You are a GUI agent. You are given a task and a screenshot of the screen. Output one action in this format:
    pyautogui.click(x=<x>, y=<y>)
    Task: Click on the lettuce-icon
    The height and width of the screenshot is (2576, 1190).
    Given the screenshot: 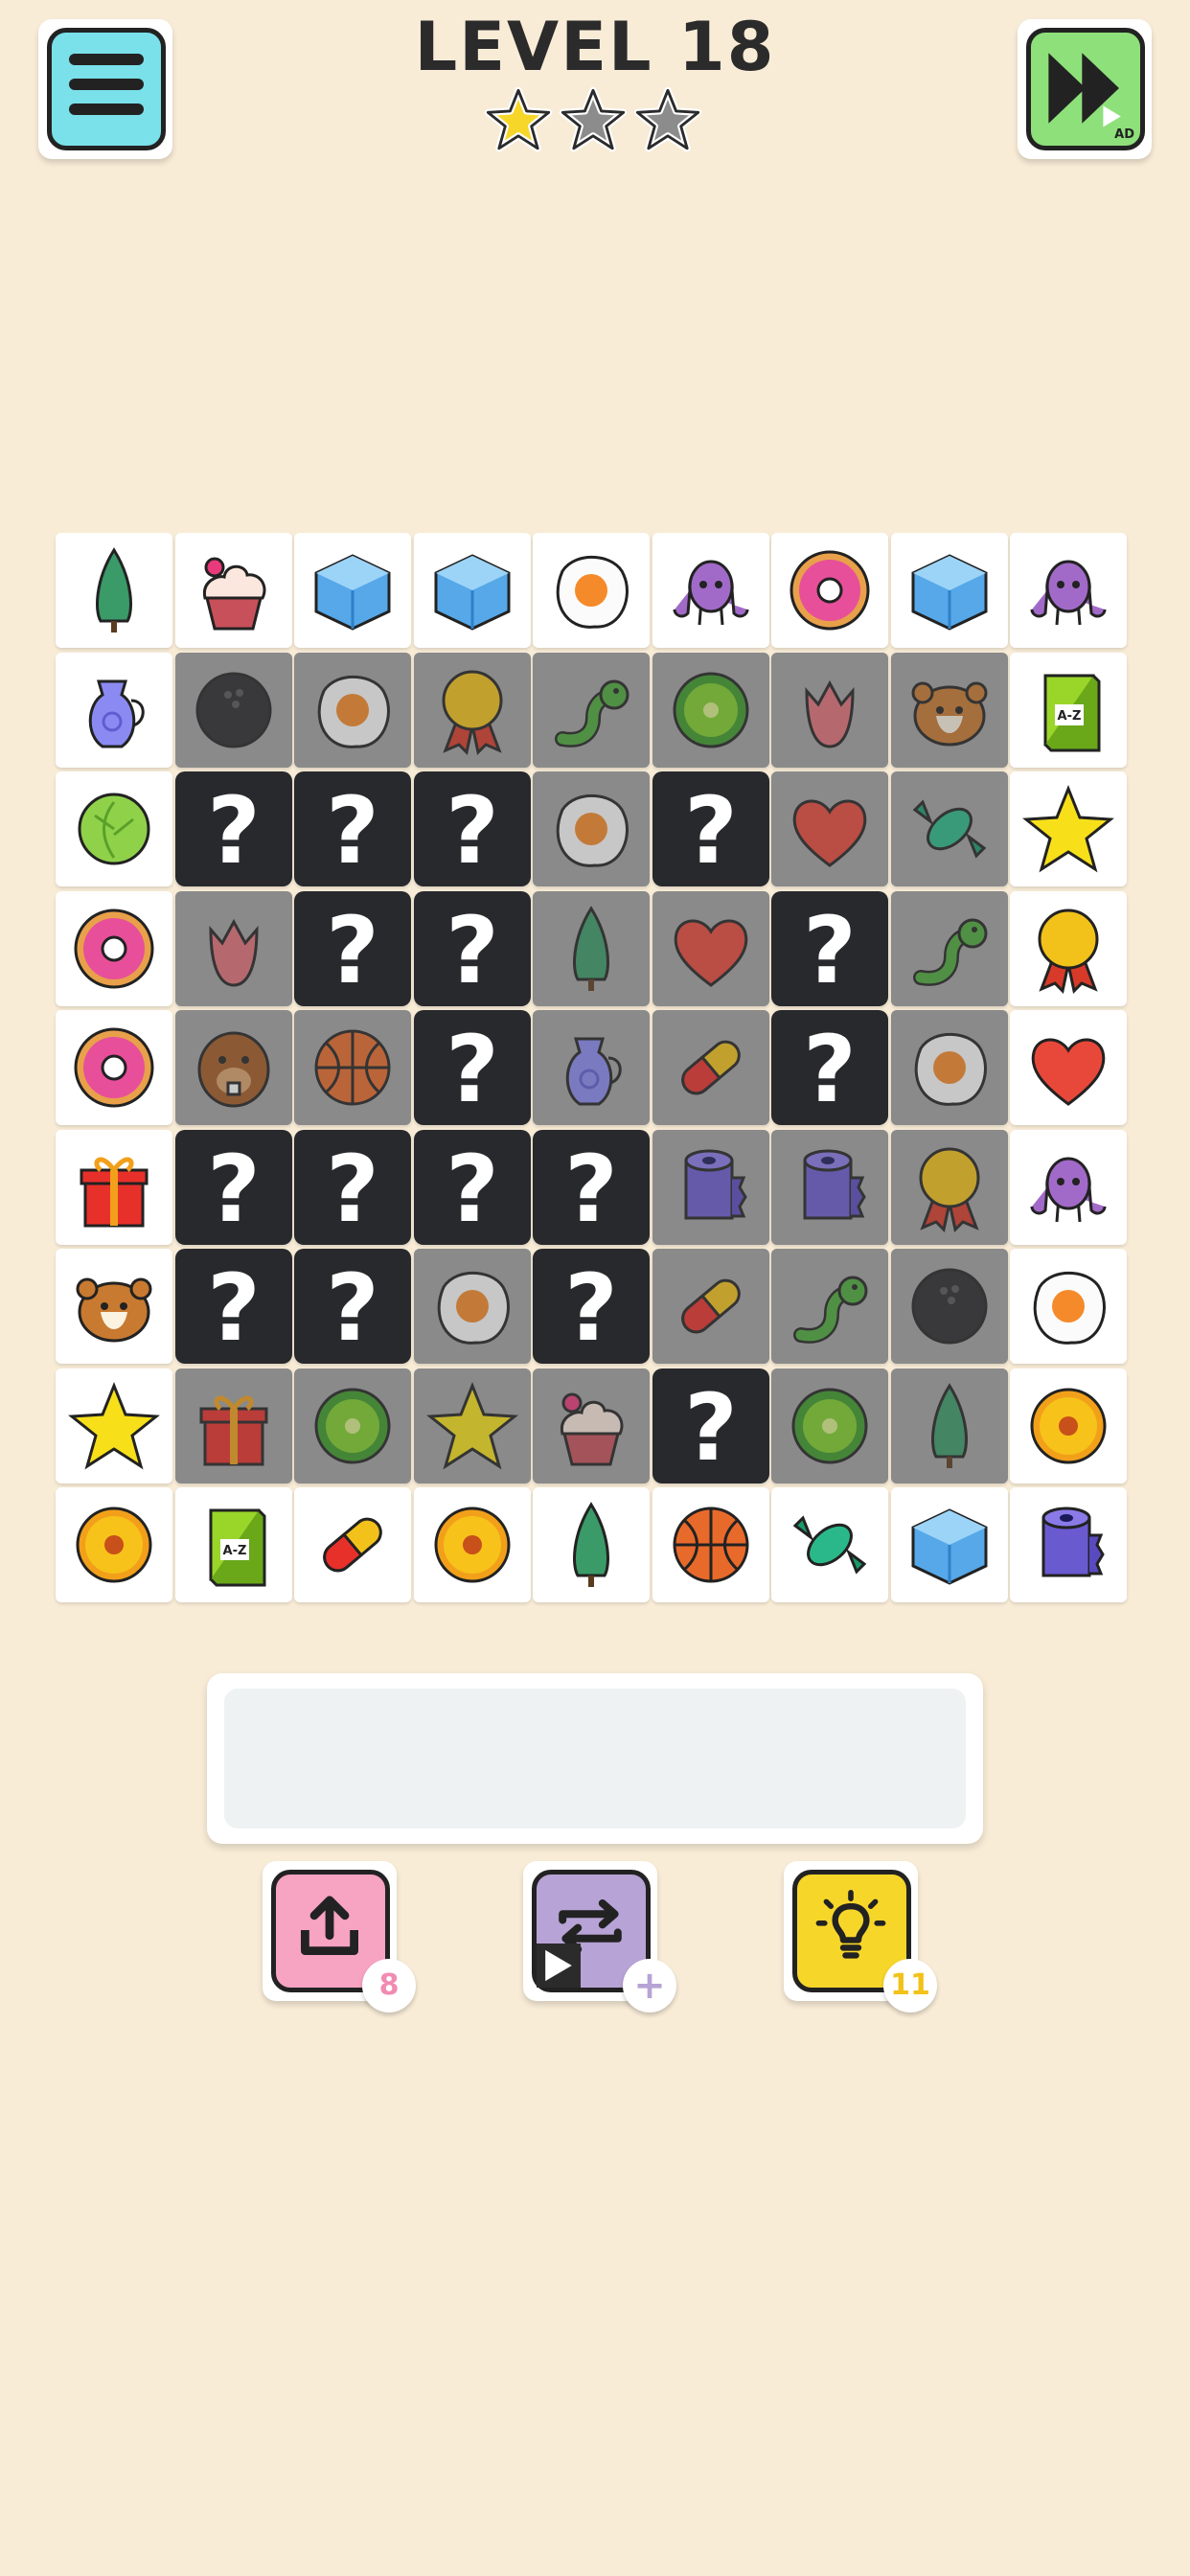 What is the action you would take?
    pyautogui.click(x=114, y=829)
    